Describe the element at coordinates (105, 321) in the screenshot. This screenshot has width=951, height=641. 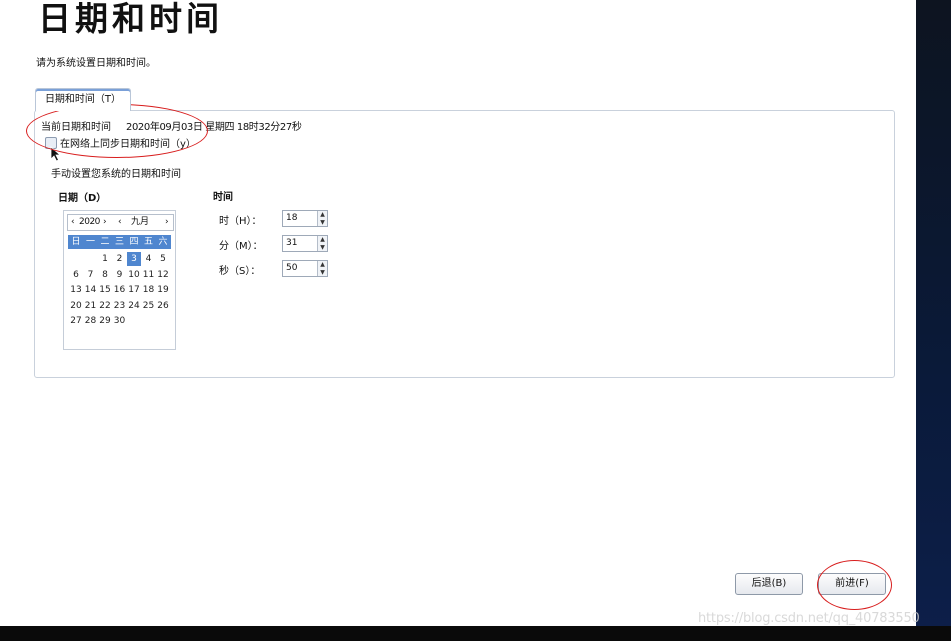
I see `calendar-day: 29` at that location.